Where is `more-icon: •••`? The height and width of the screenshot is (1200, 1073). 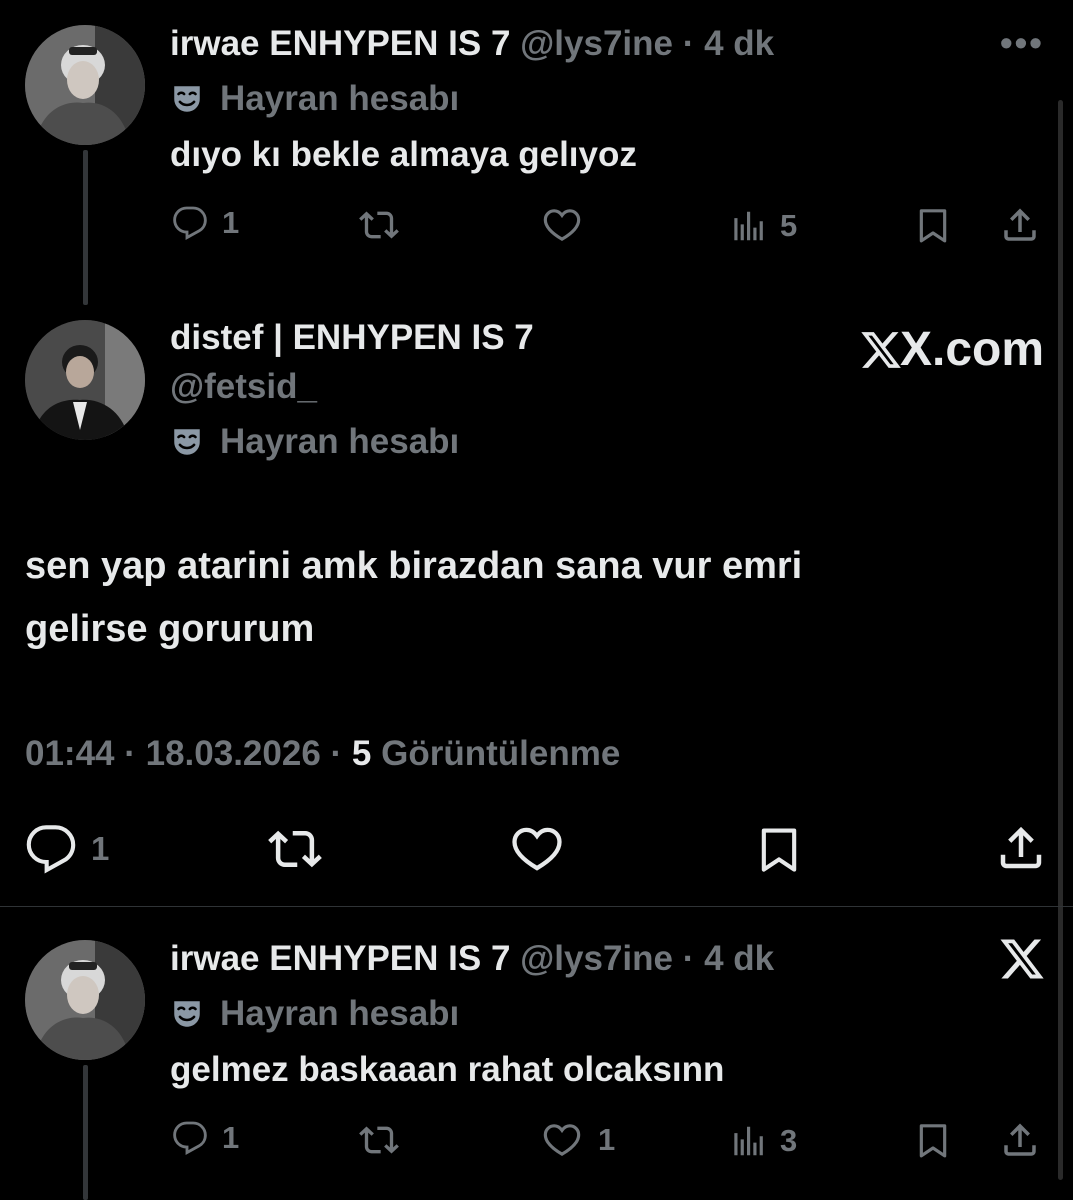
more-icon: ••• is located at coordinates (1022, 43).